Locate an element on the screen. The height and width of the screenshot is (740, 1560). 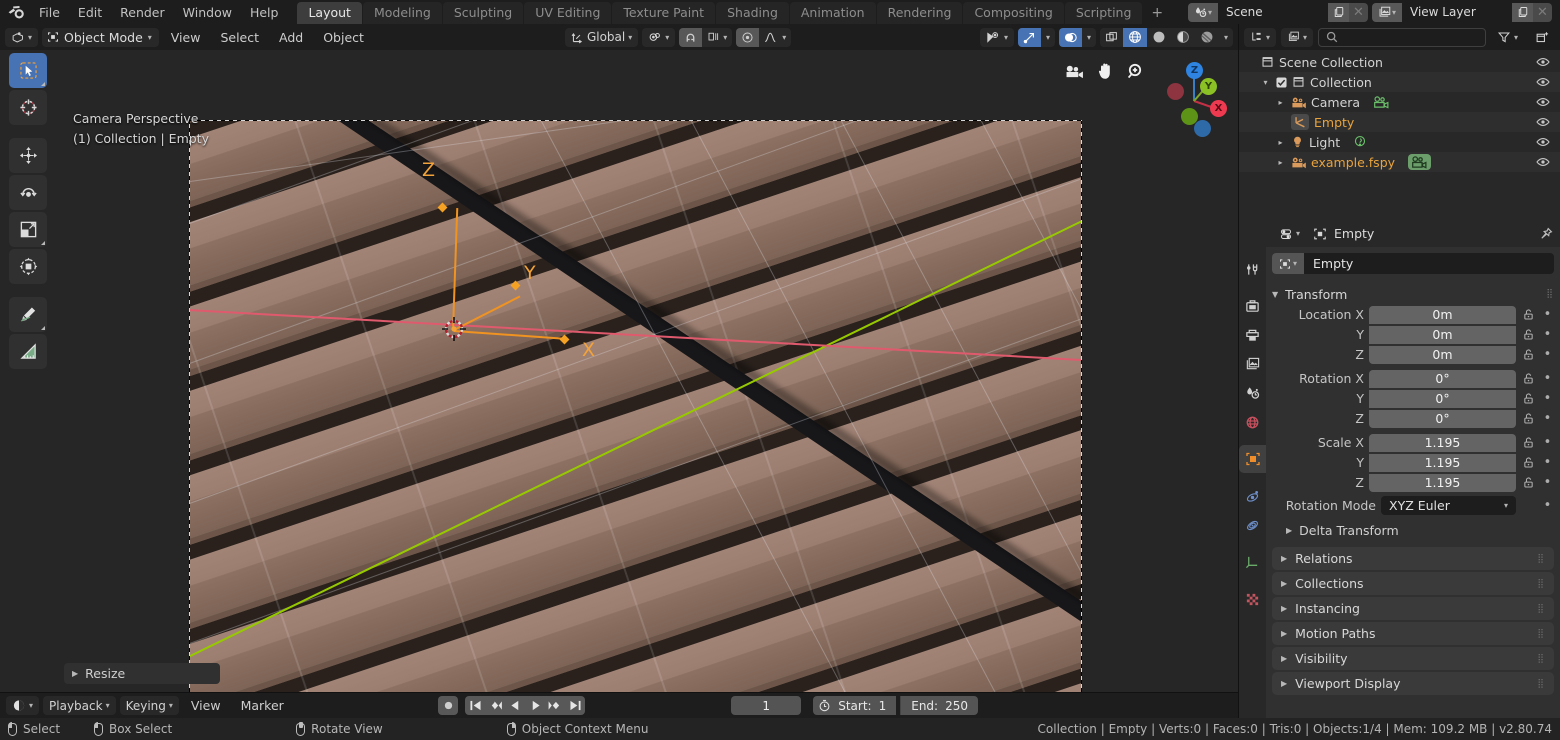
outliner-row-collection: ▾ Collection is located at coordinates (1399, 82).